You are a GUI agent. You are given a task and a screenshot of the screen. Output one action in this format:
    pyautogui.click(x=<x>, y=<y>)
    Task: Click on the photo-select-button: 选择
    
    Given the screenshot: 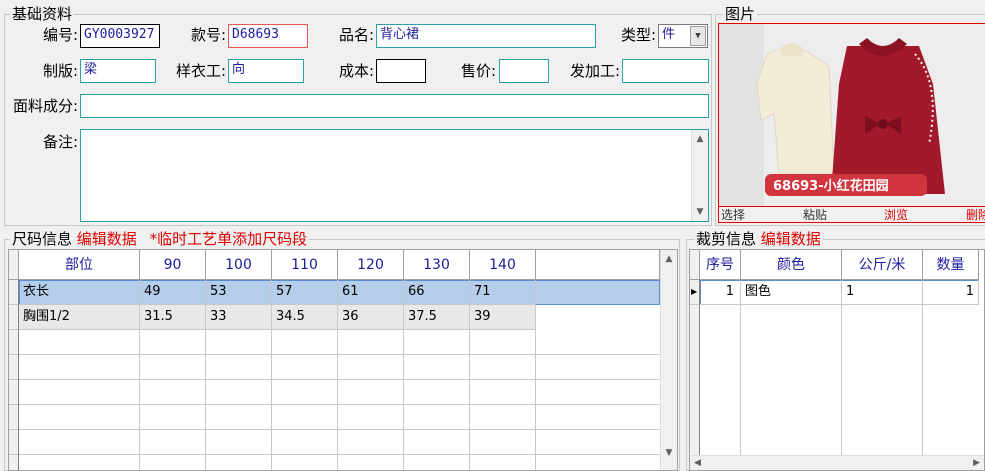 What is the action you would take?
    pyautogui.click(x=733, y=215)
    